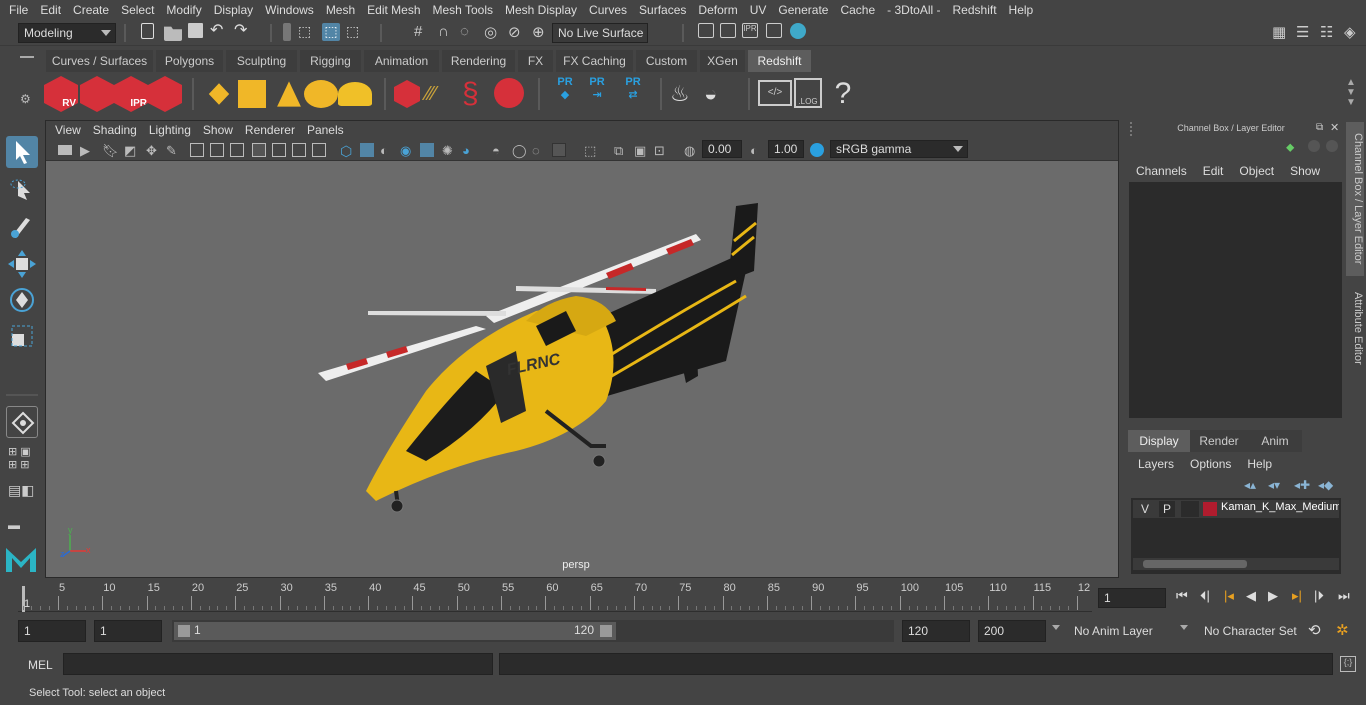  Describe the element at coordinates (27, 57) in the screenshot. I see `shelf-menu-icon` at that location.